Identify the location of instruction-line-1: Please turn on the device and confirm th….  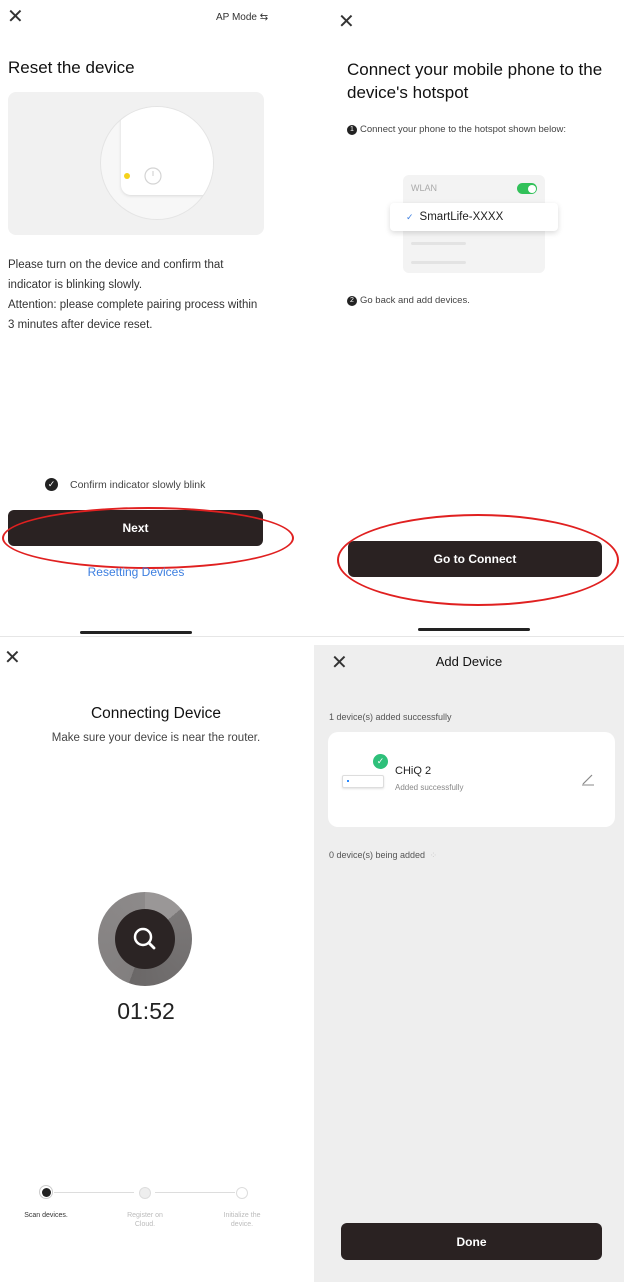
(116, 275).